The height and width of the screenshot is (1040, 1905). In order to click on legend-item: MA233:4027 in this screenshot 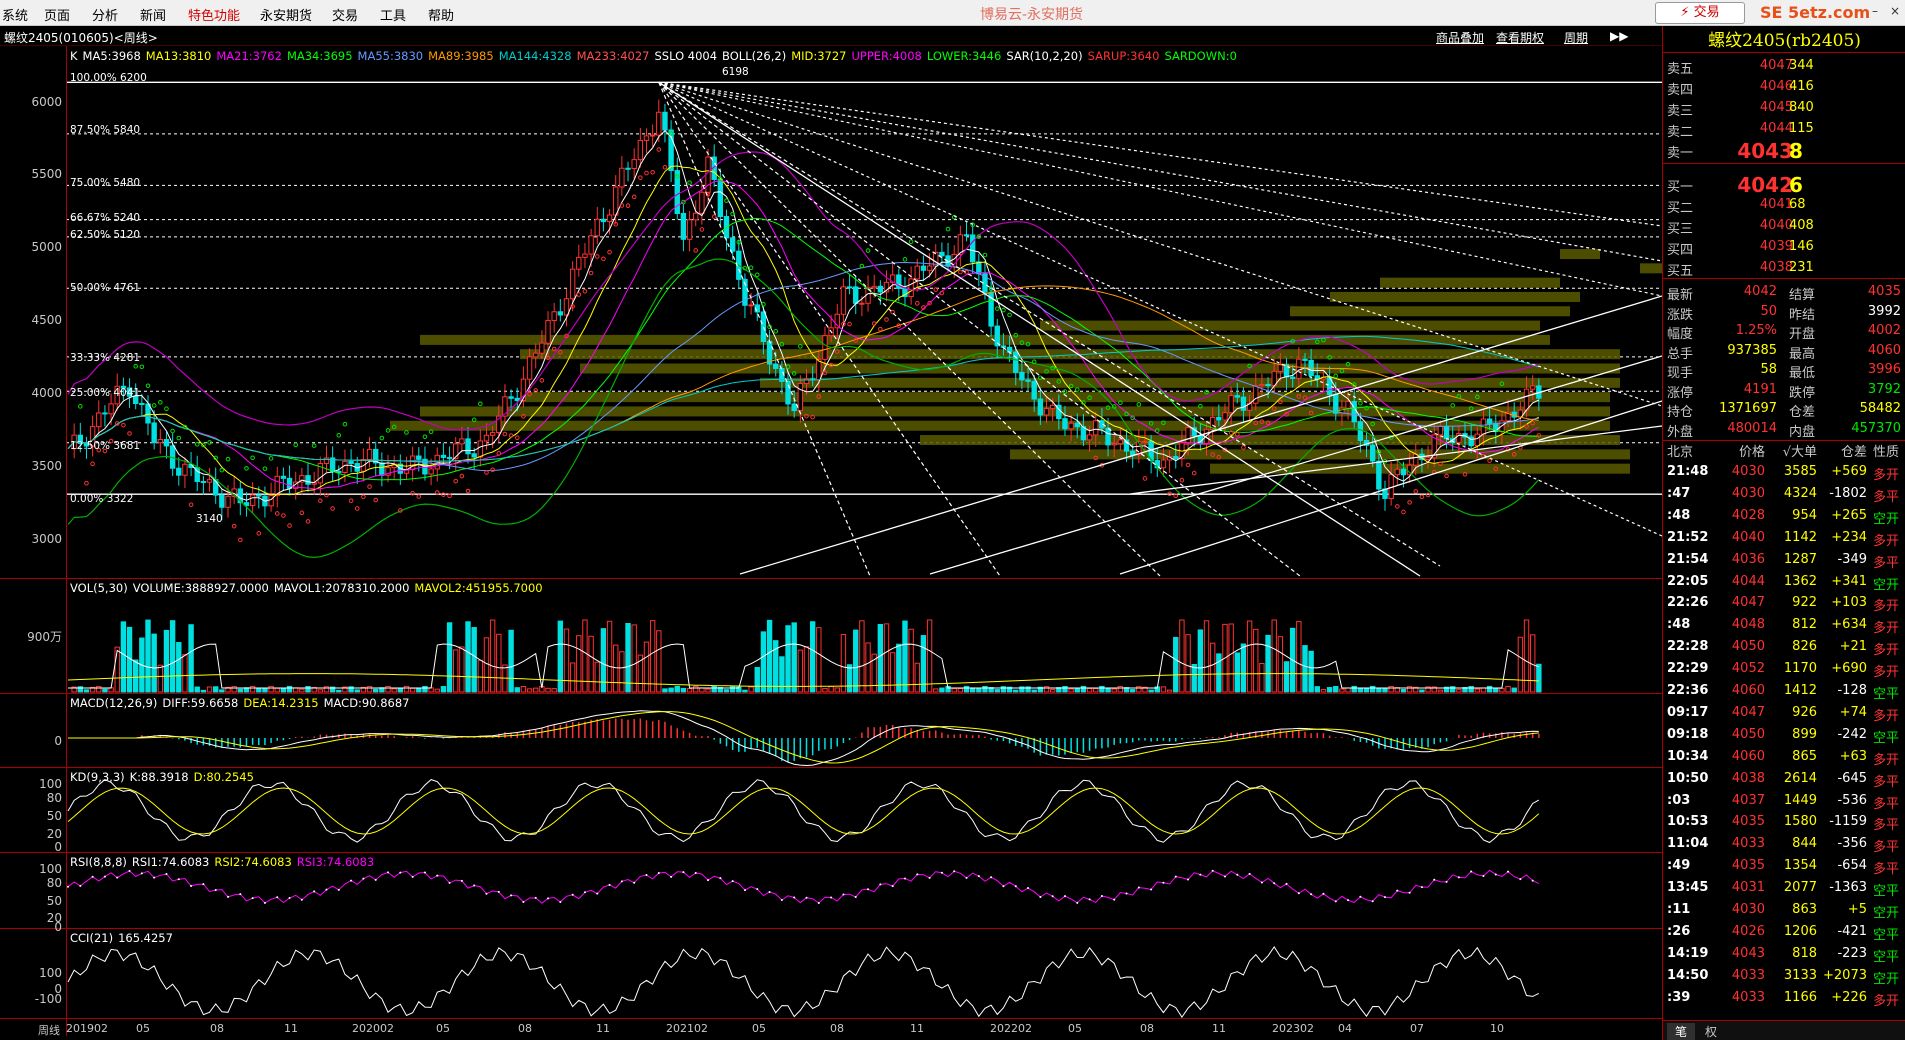, I will do `click(613, 56)`.